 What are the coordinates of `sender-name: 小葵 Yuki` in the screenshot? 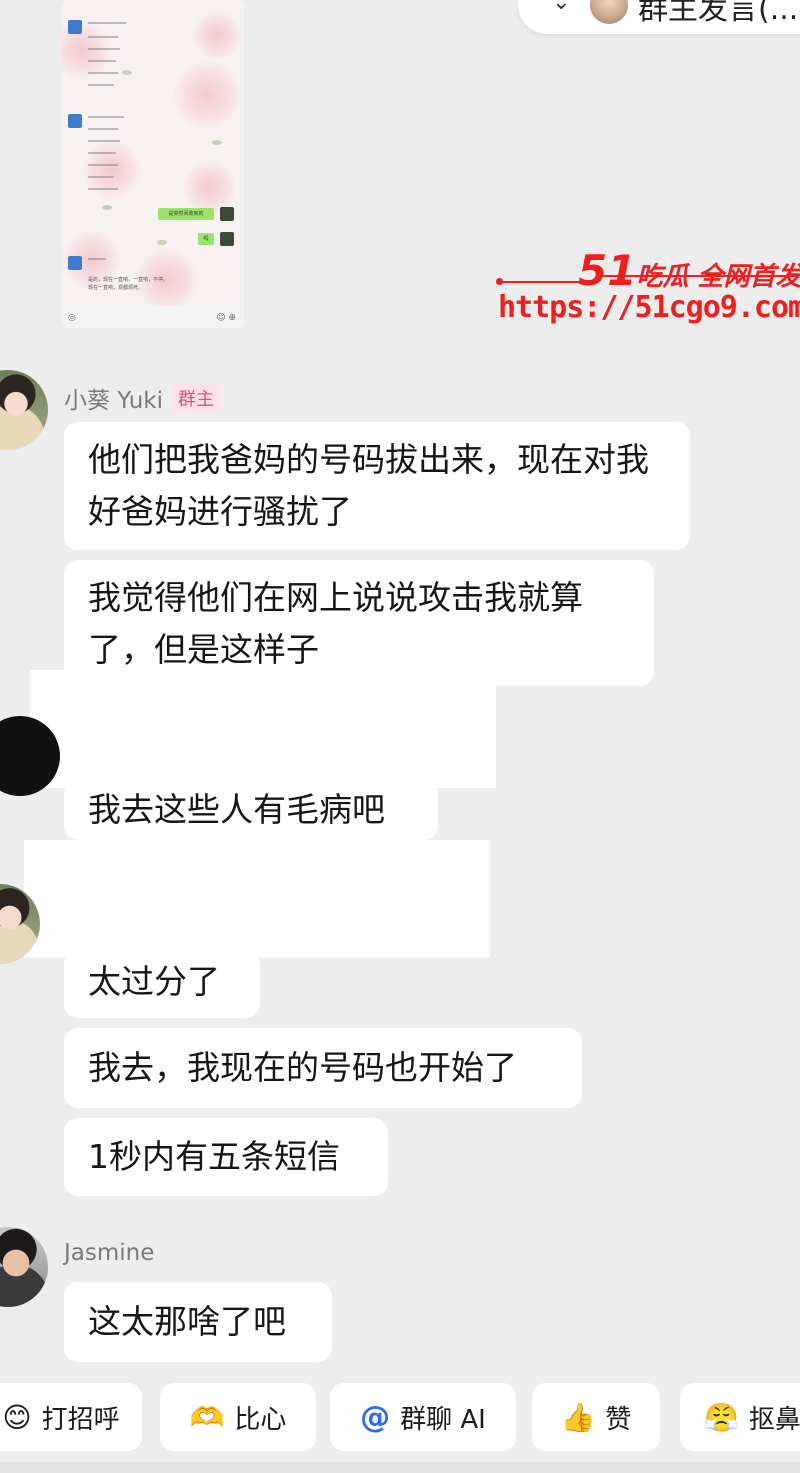 It's located at (114, 401).